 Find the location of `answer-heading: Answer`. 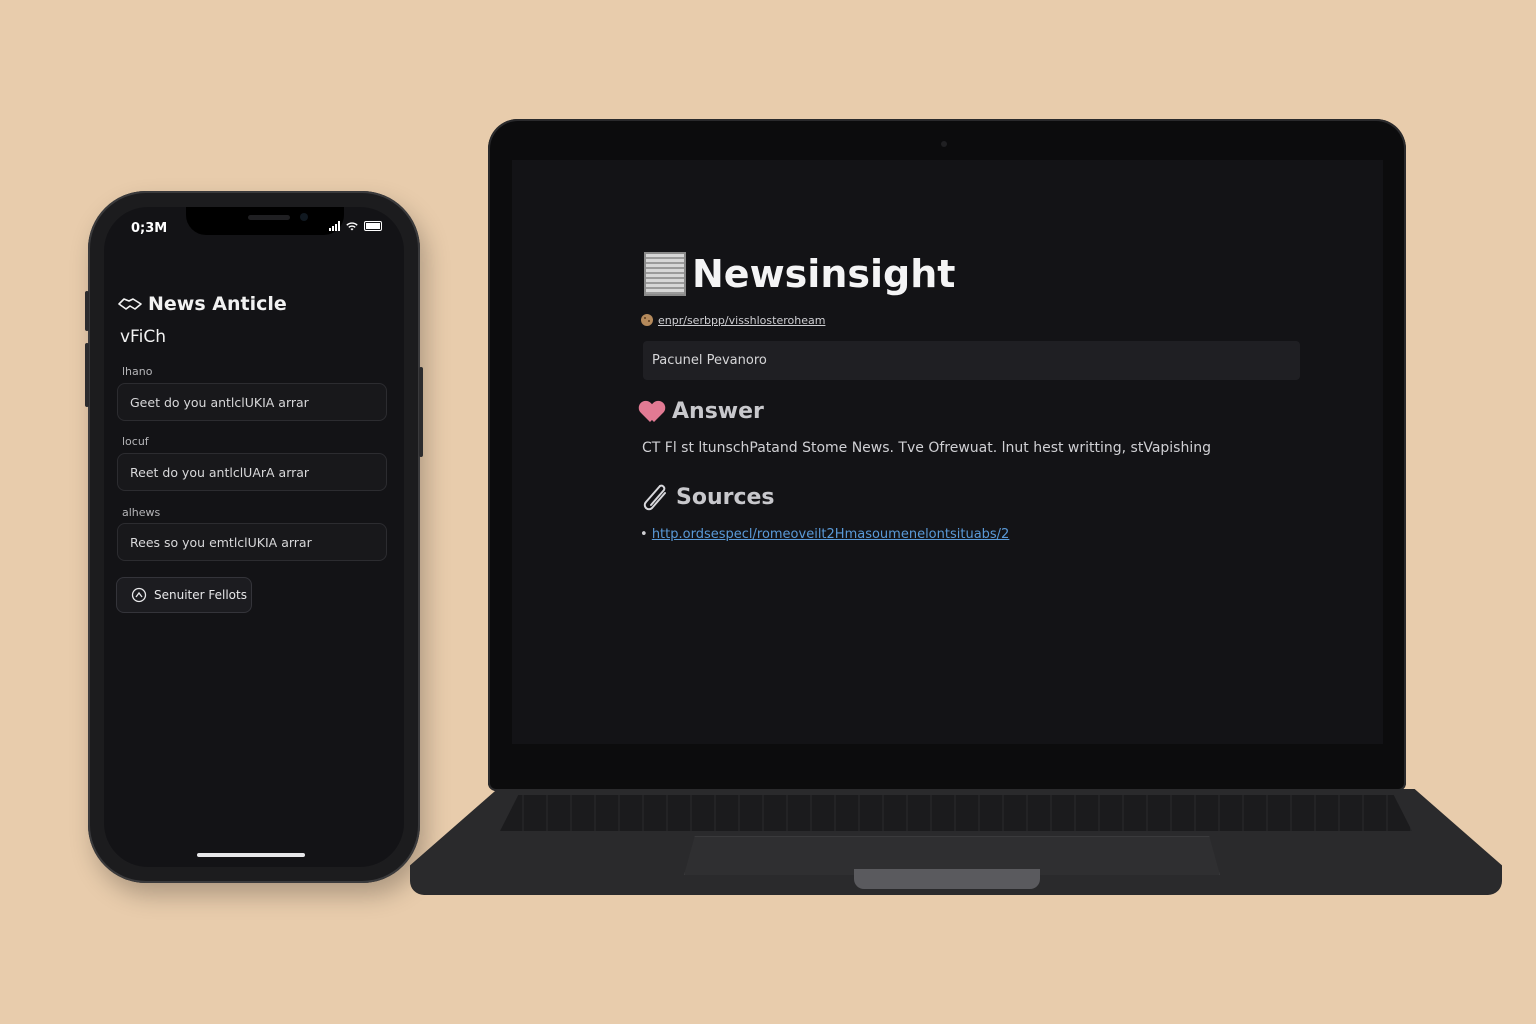

answer-heading: Answer is located at coordinates (702, 411).